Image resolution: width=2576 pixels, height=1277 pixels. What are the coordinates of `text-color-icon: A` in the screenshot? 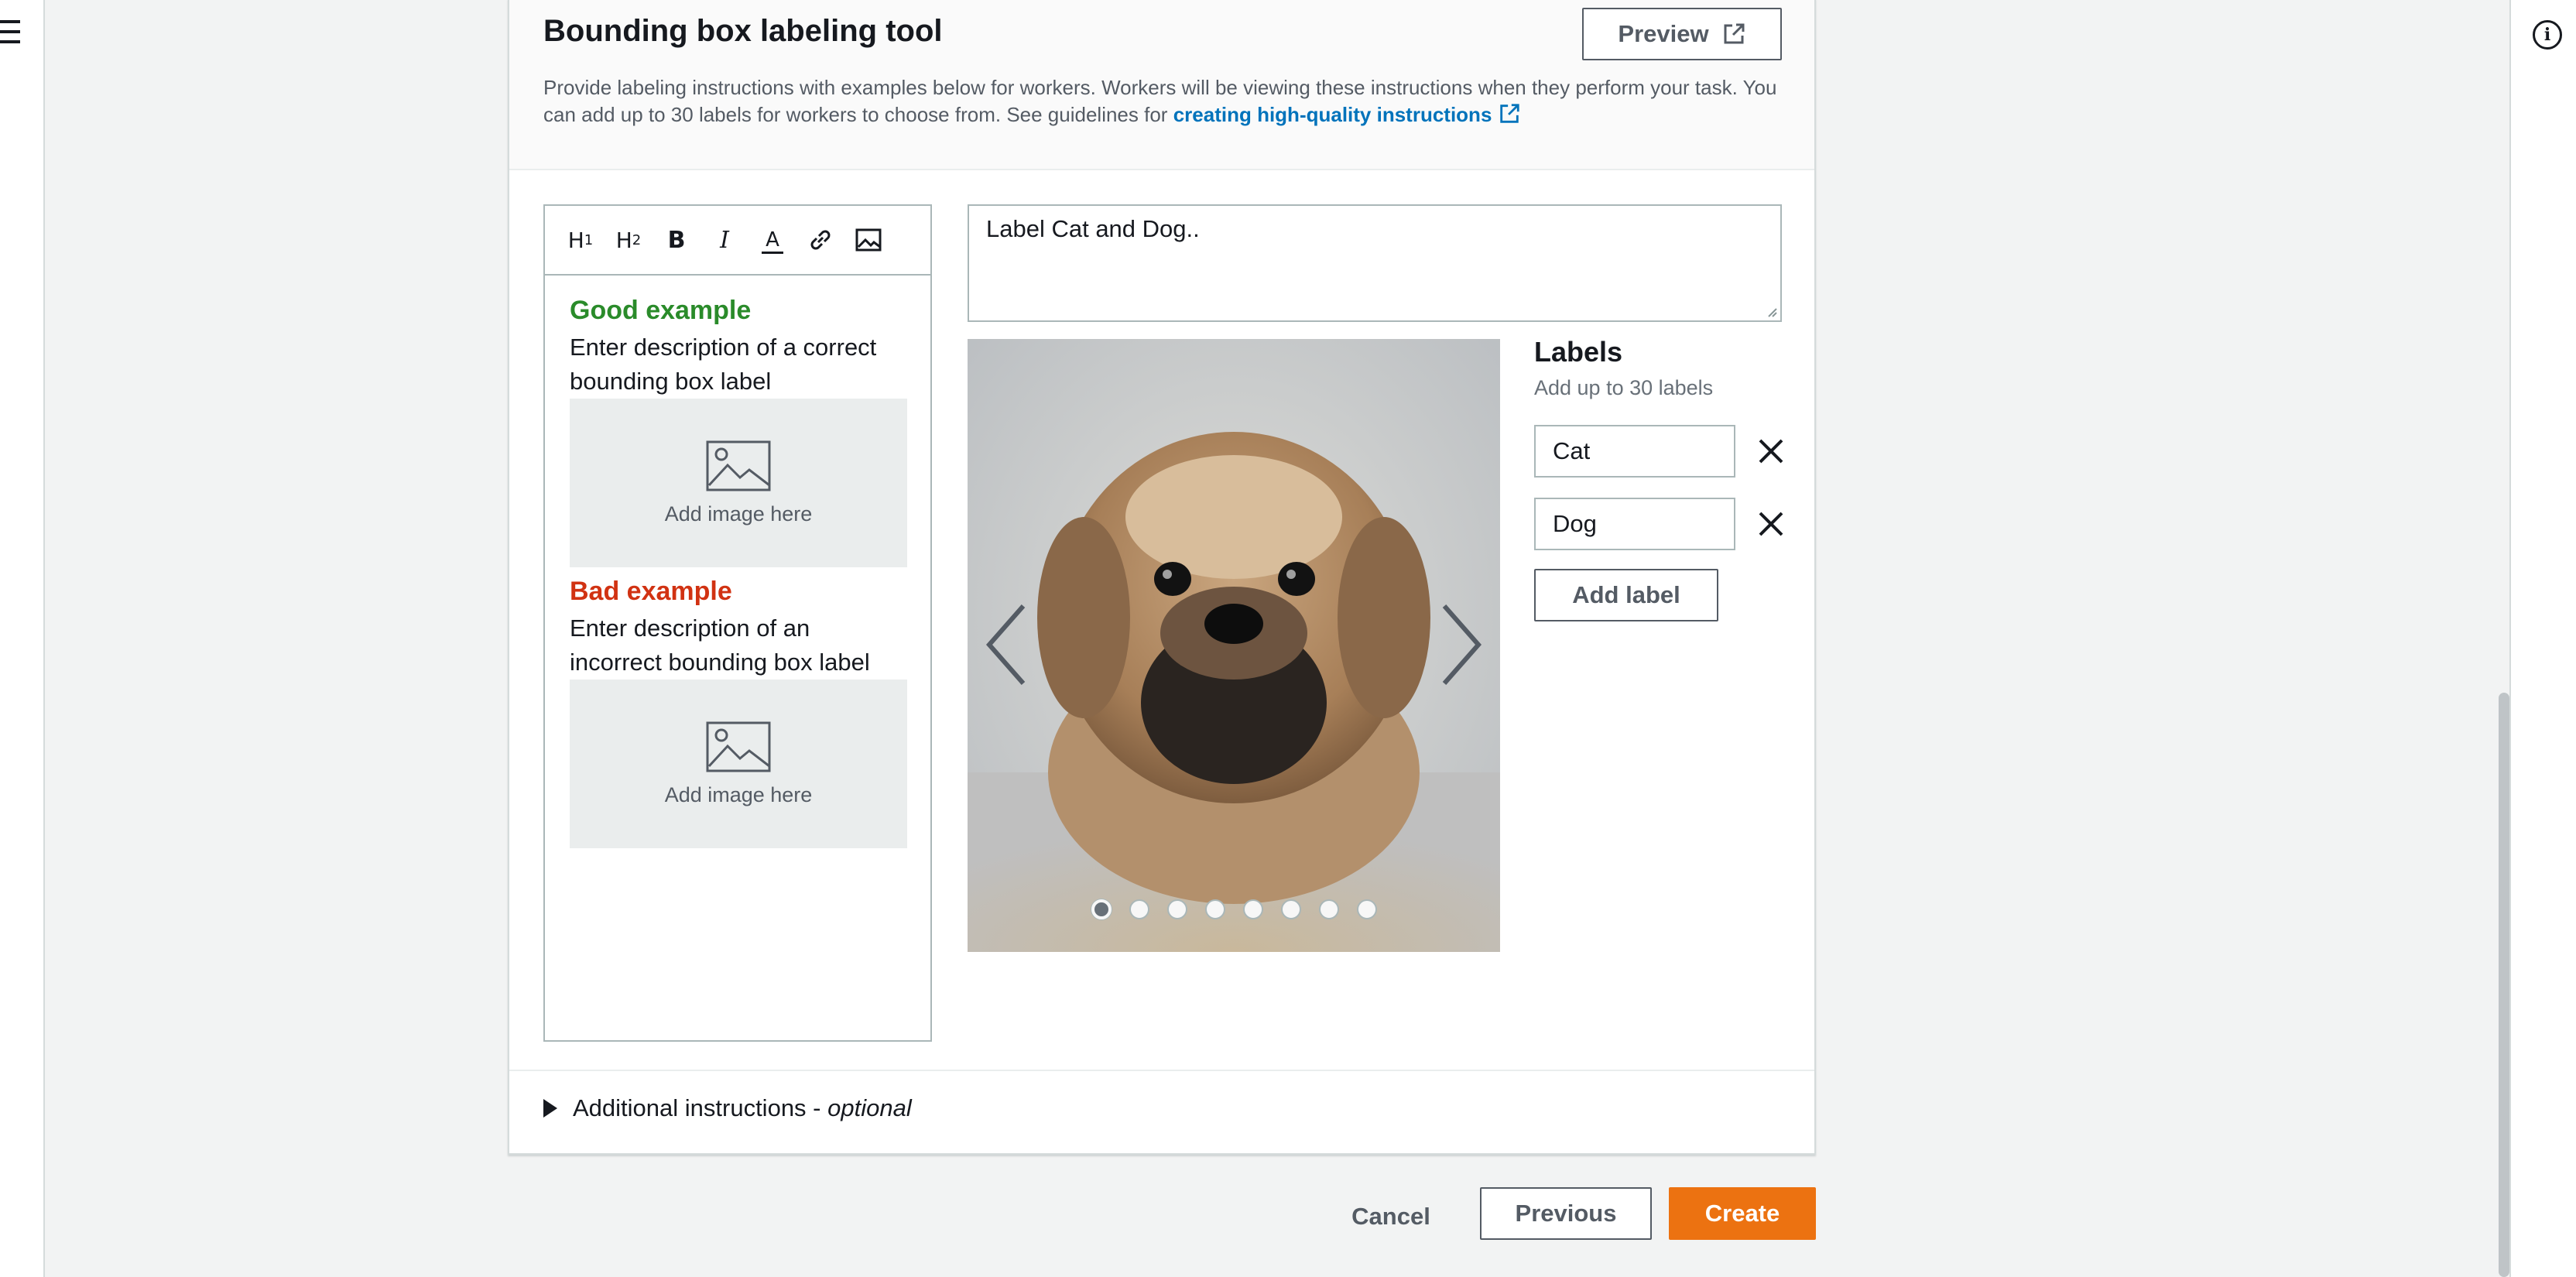 It's located at (772, 239).